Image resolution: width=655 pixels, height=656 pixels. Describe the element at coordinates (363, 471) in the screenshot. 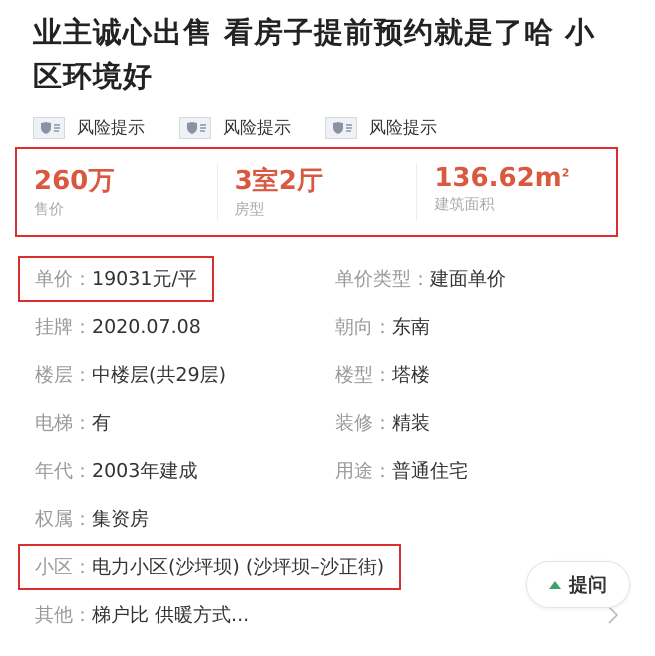

I see `field-label: 用途：` at that location.